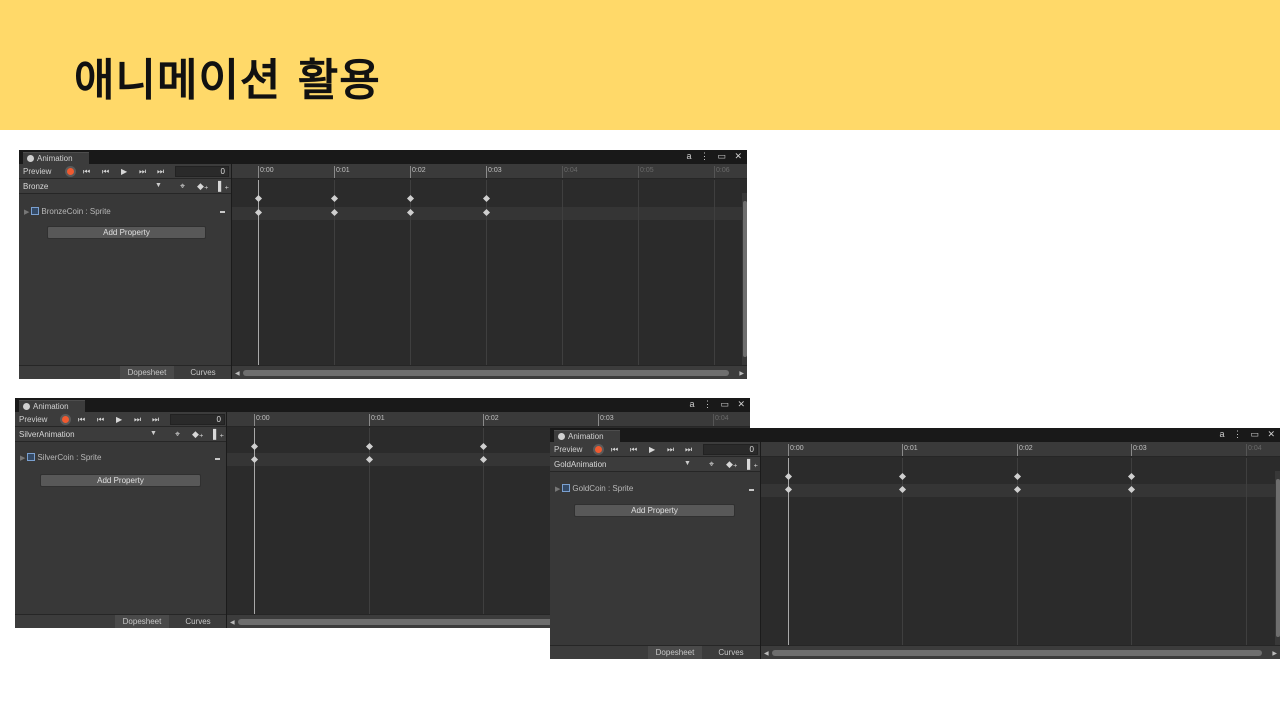 This screenshot has width=1280, height=720. What do you see at coordinates (561, 436) in the screenshot?
I see `clock-icon` at bounding box center [561, 436].